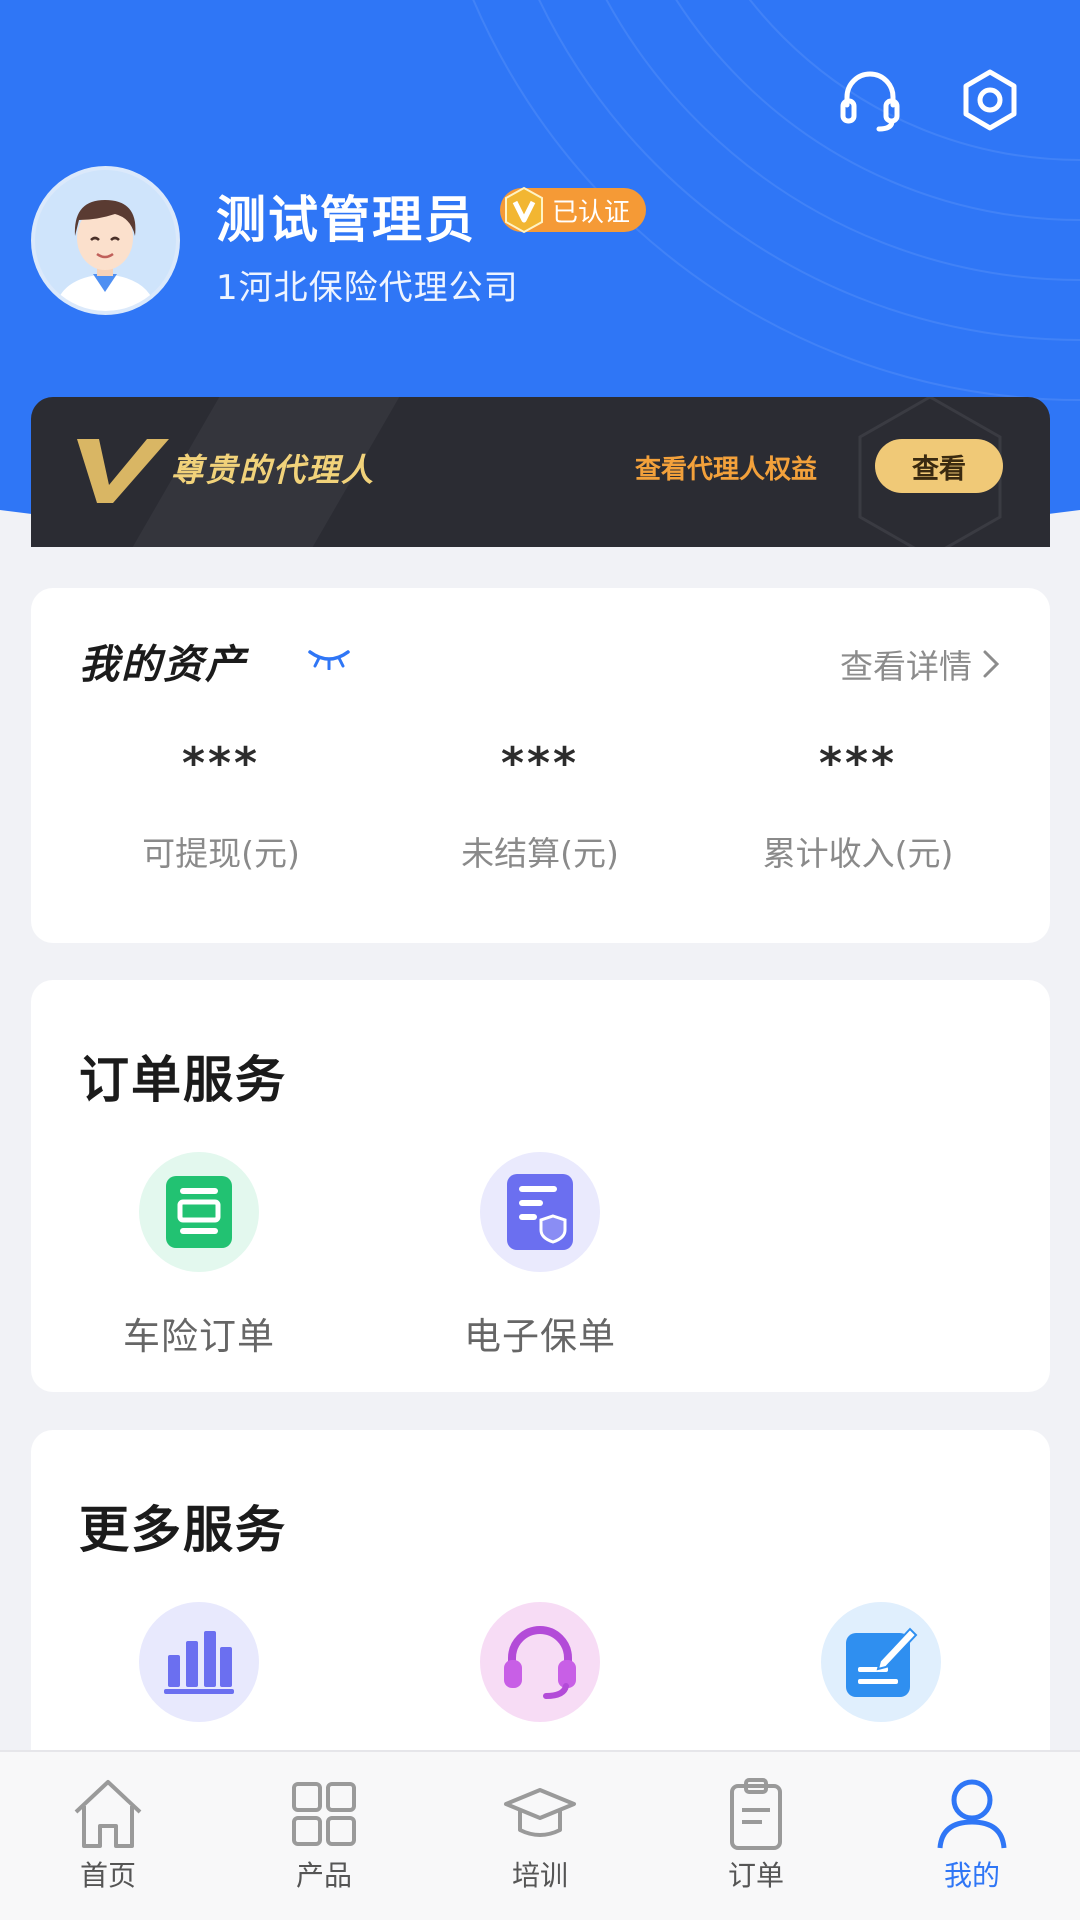 This screenshot has width=1080, height=1920. I want to click on asset-unsettled: *** 未结算(元), so click(540, 806).